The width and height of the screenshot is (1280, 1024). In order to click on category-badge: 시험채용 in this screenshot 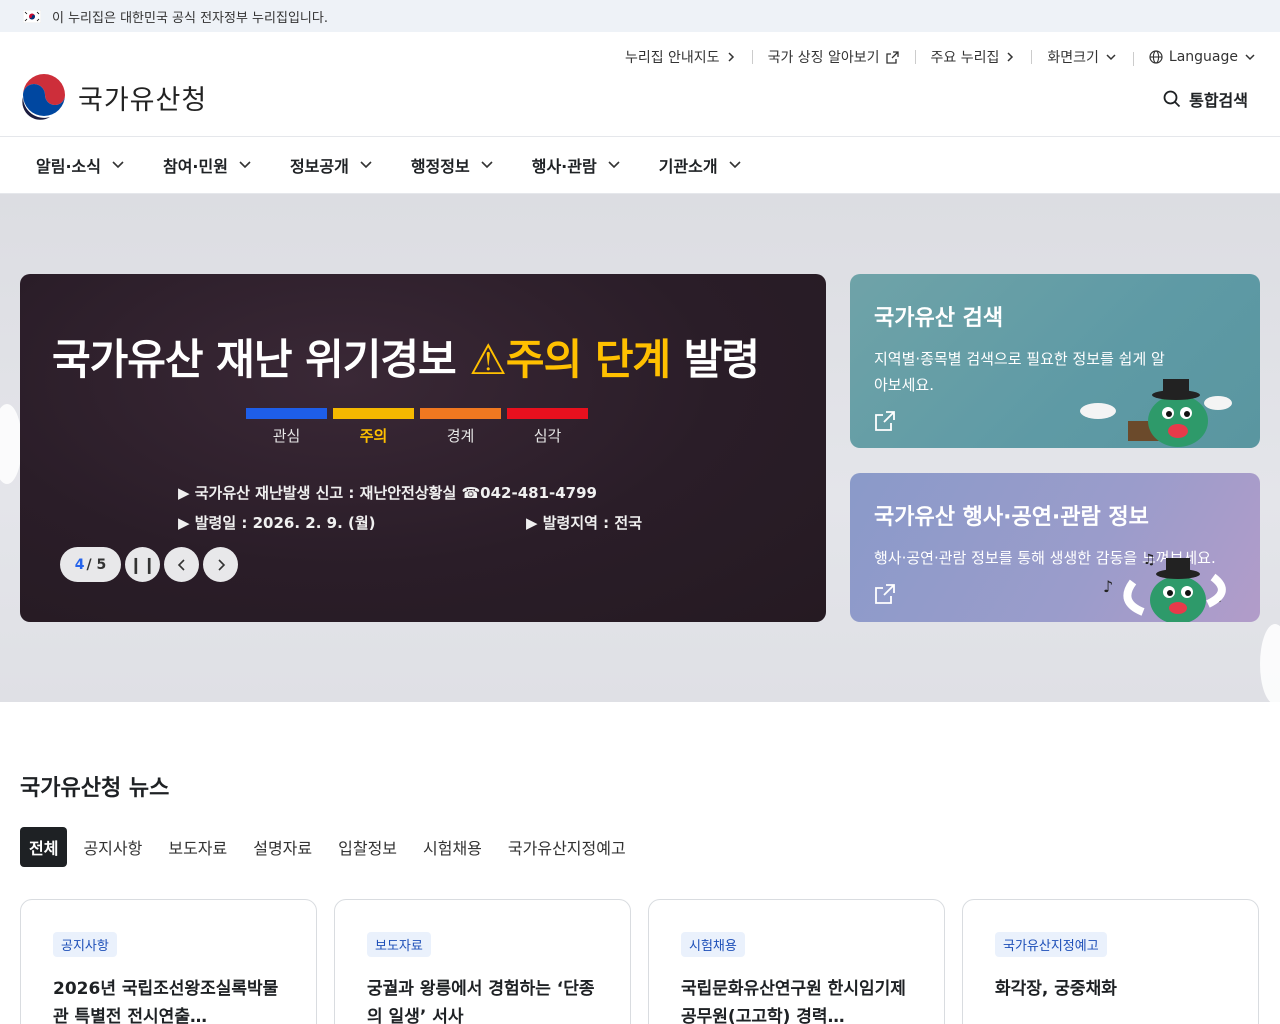, I will do `click(713, 944)`.